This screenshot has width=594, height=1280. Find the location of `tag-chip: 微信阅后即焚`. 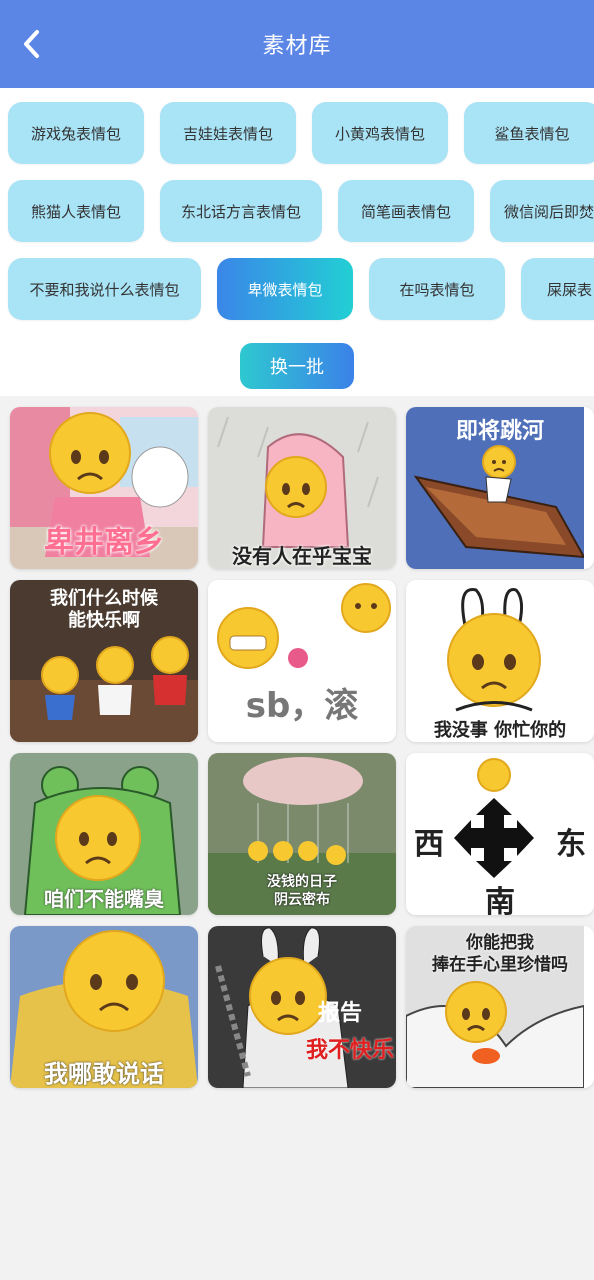

tag-chip: 微信阅后即焚 is located at coordinates (542, 211).